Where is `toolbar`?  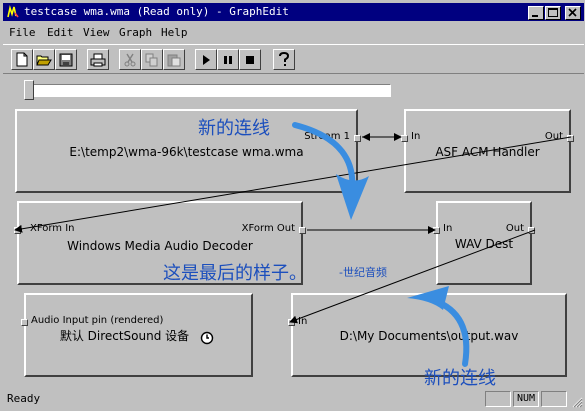
toolbar is located at coordinates (293, 59).